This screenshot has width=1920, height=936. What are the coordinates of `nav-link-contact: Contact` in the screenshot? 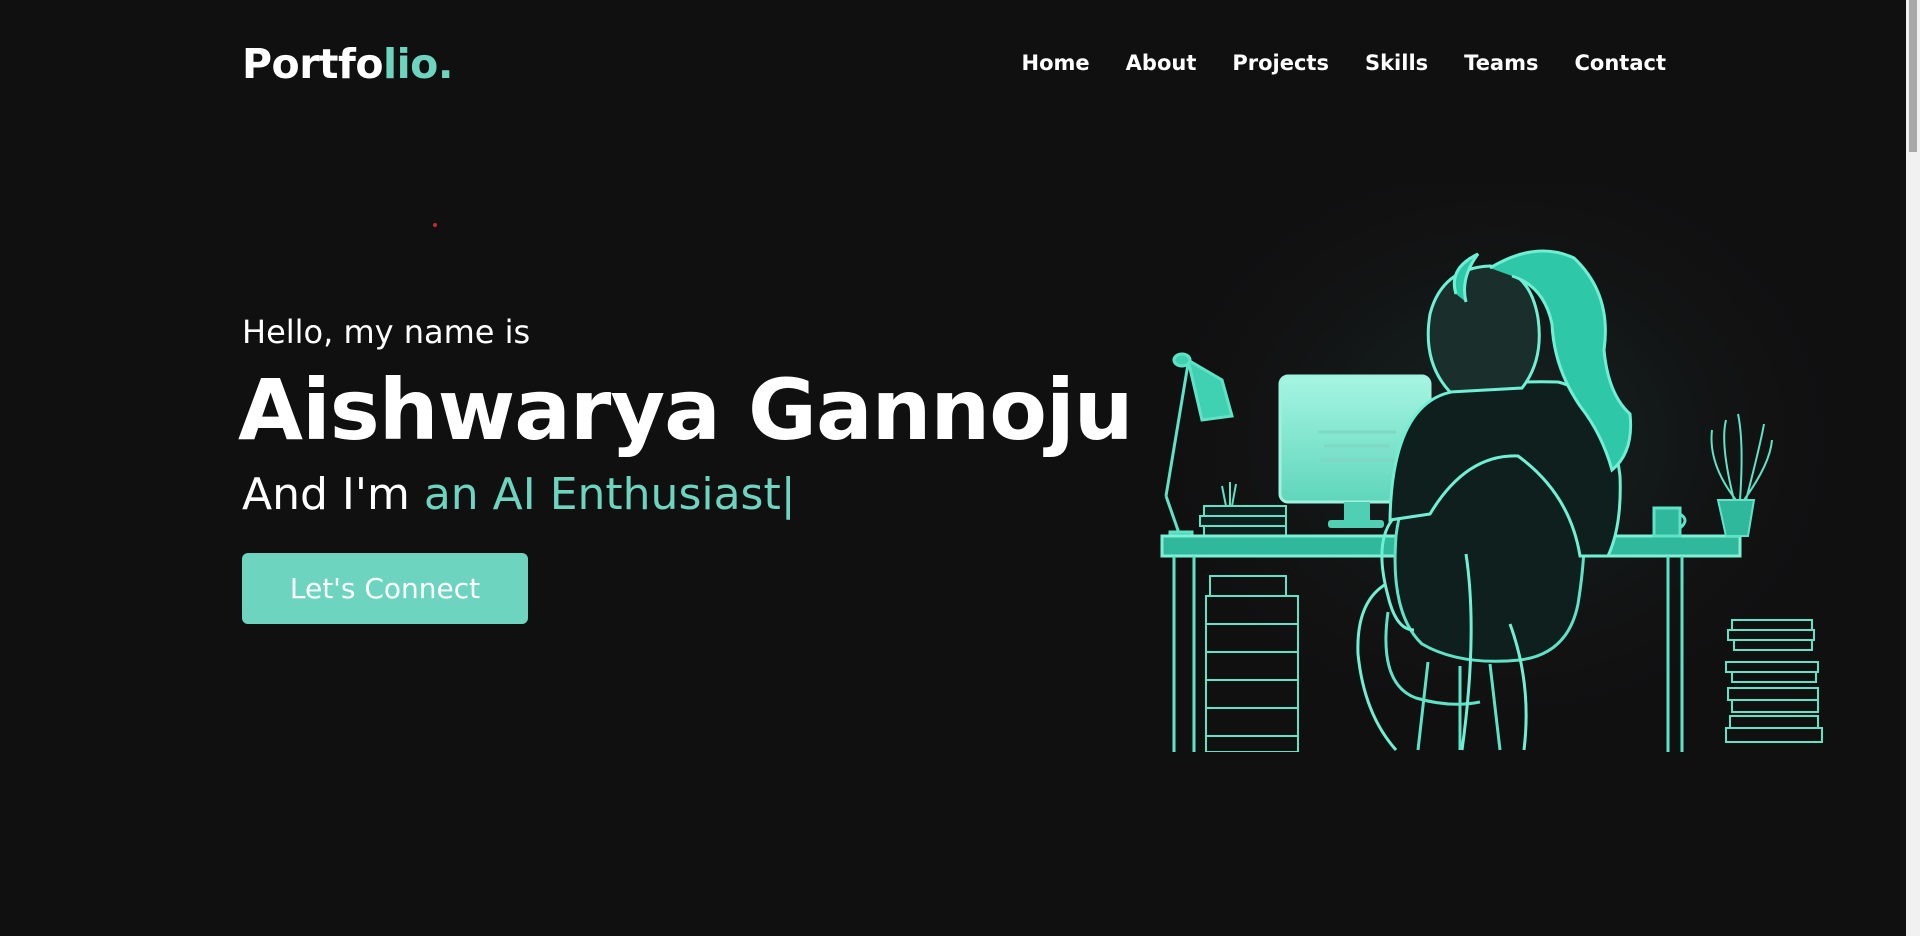 It's located at (1621, 63).